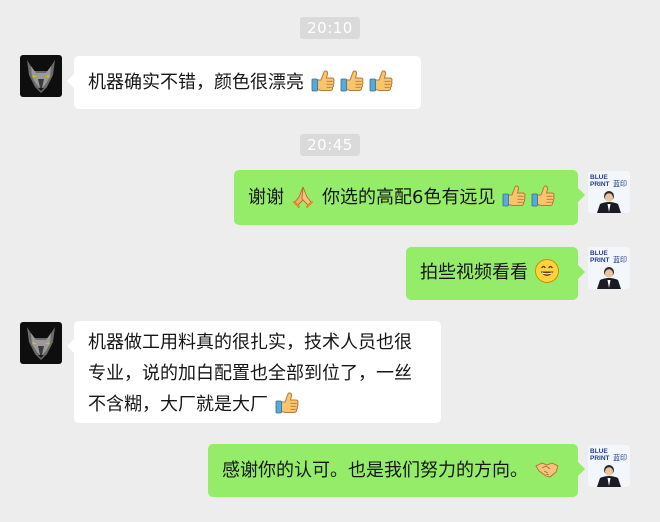 Image resolution: width=660 pixels, height=522 pixels. Describe the element at coordinates (375, 470) in the screenshot. I see `message-text: 感谢你的认可。也是我们努力的方向。` at that location.